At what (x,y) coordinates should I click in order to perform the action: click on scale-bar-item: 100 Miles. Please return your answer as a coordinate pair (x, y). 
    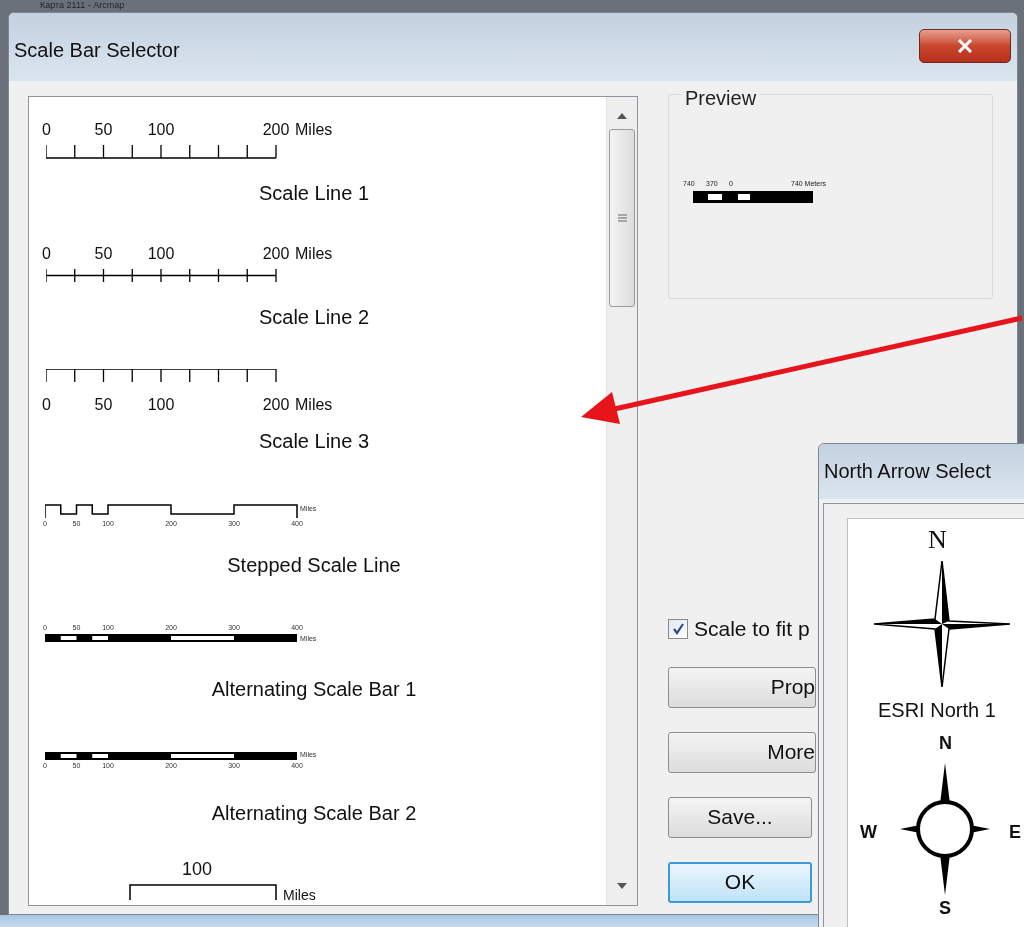
    Looking at the image, I should click on (317, 879).